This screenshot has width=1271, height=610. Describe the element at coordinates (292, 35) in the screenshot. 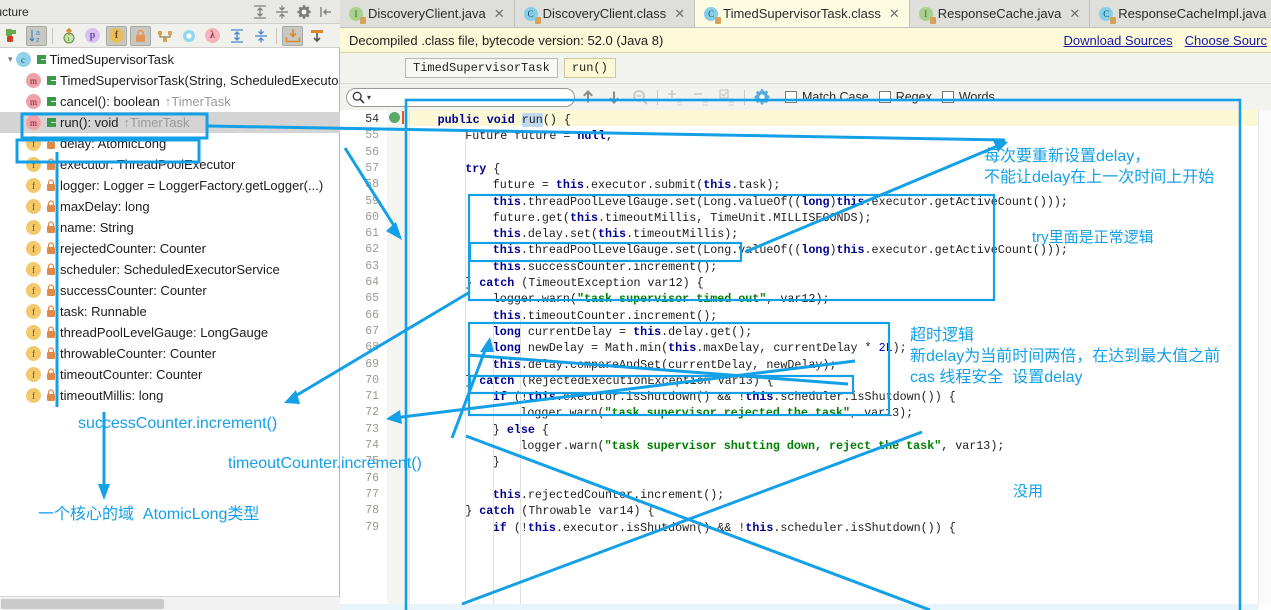

I see `autoscroll-to-source-icon` at that location.